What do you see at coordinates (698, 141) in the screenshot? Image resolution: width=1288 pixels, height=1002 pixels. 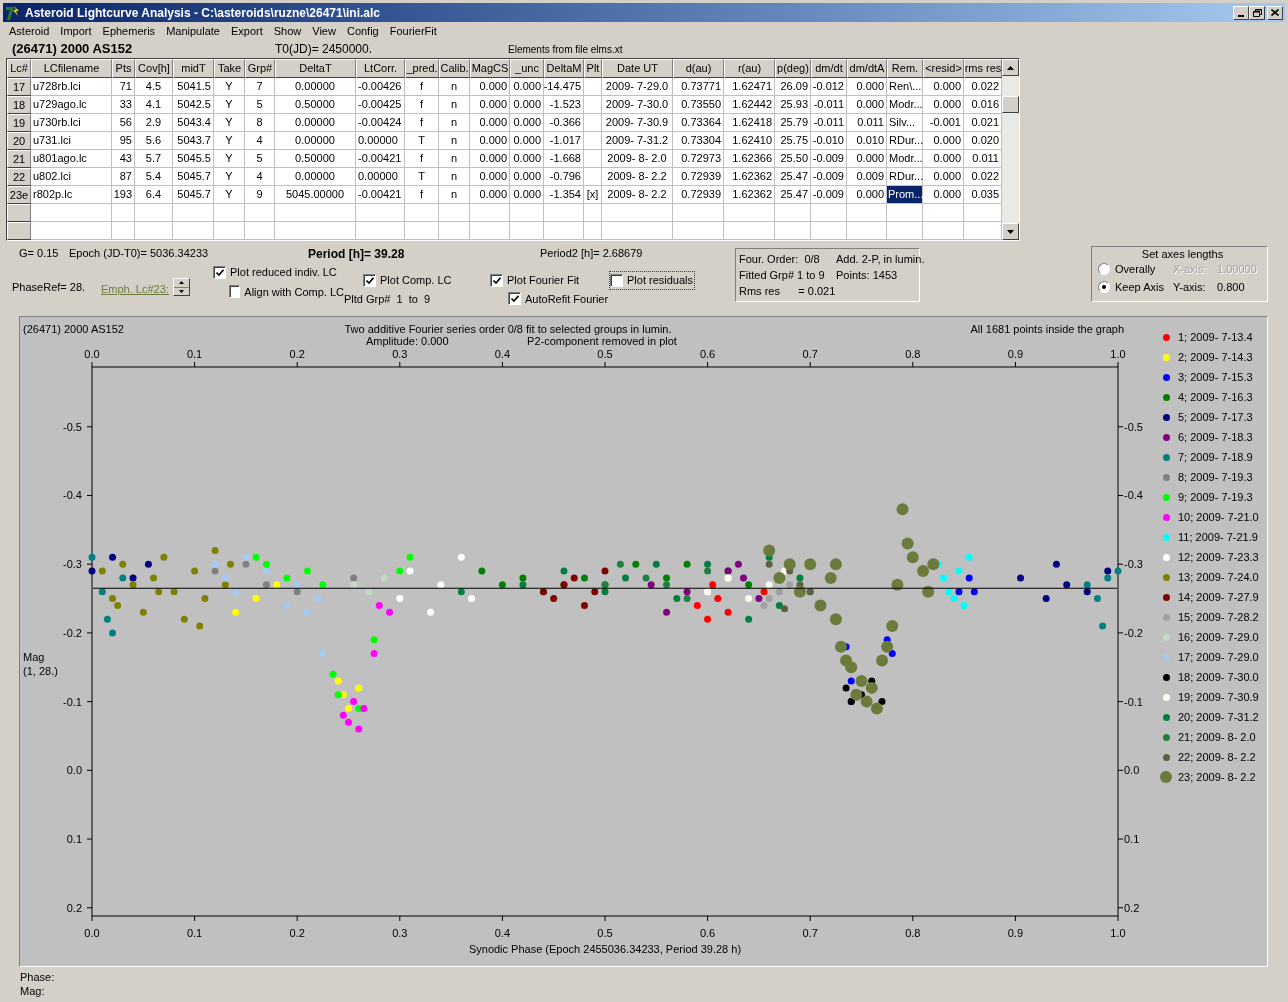 I see `table-cell: 0.73304` at bounding box center [698, 141].